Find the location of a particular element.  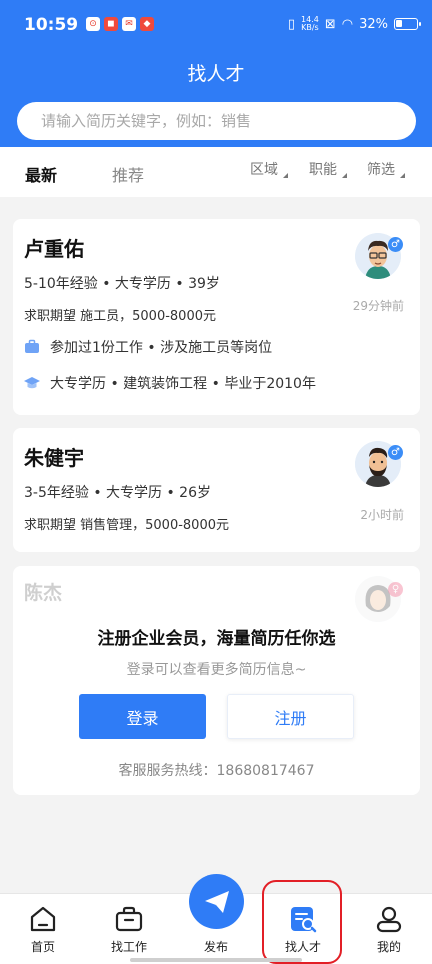

female-icon: ♀ is located at coordinates (395, 589).